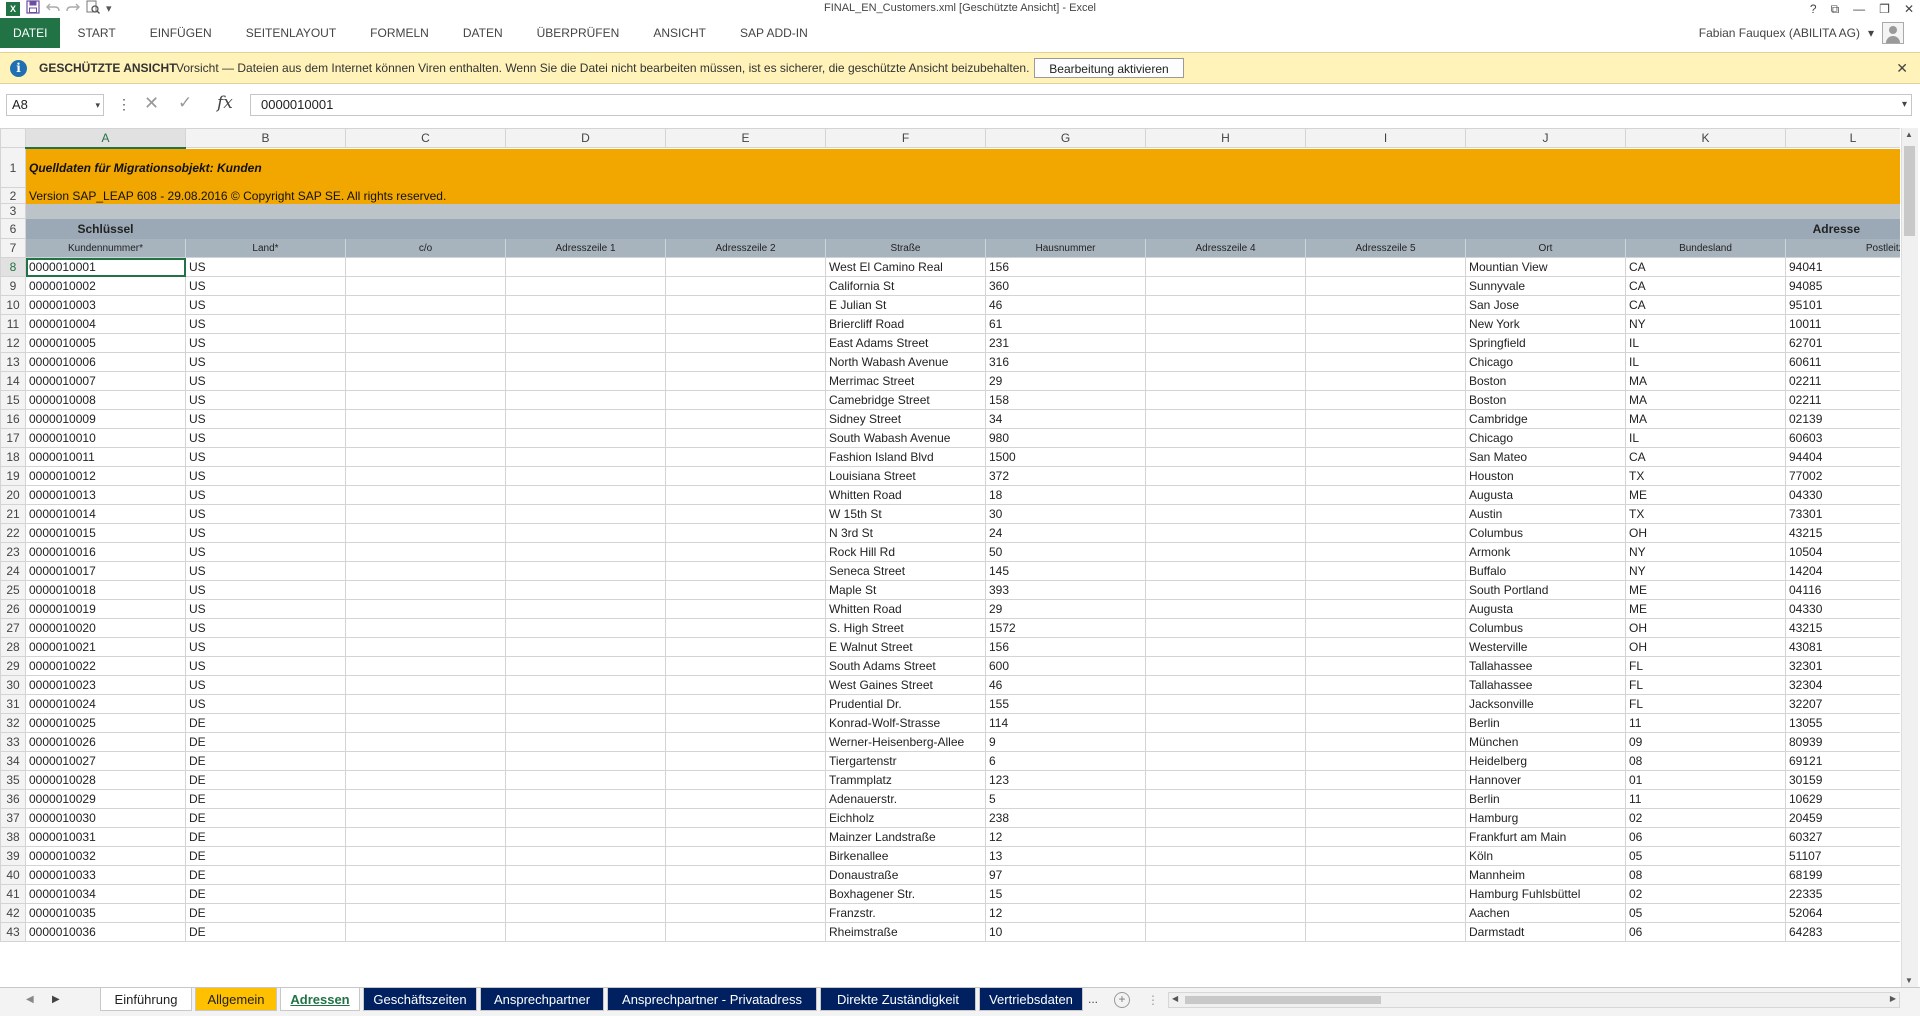 The height and width of the screenshot is (1016, 1920). I want to click on cell-strasse: West El Camino Real, so click(905, 267).